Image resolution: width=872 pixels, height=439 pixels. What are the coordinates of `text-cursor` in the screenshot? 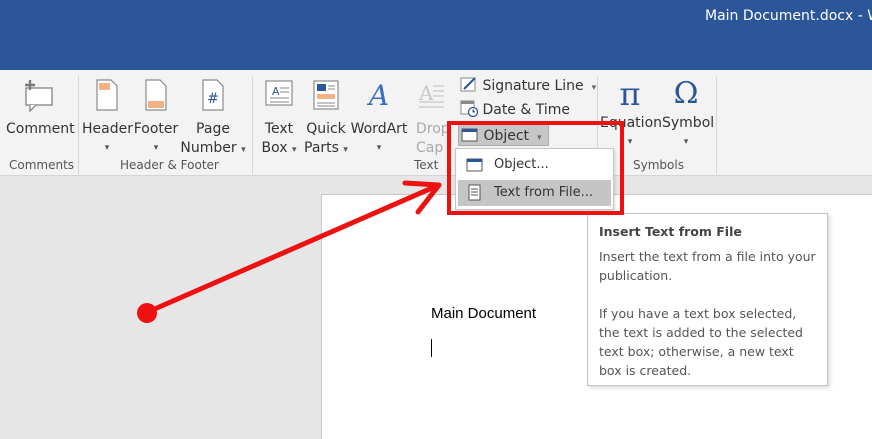 It's located at (431, 348).